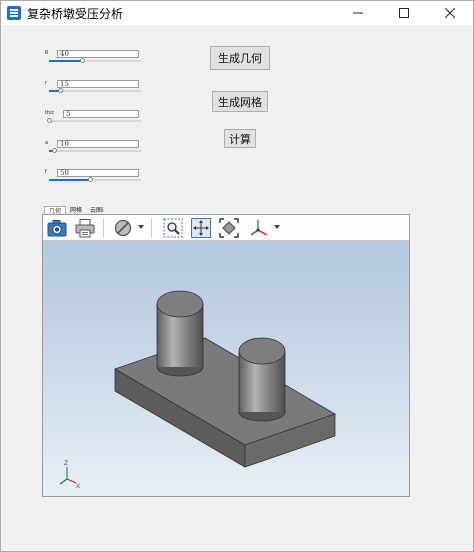  I want to click on generate-mesh-button: 生成网格, so click(240, 101).